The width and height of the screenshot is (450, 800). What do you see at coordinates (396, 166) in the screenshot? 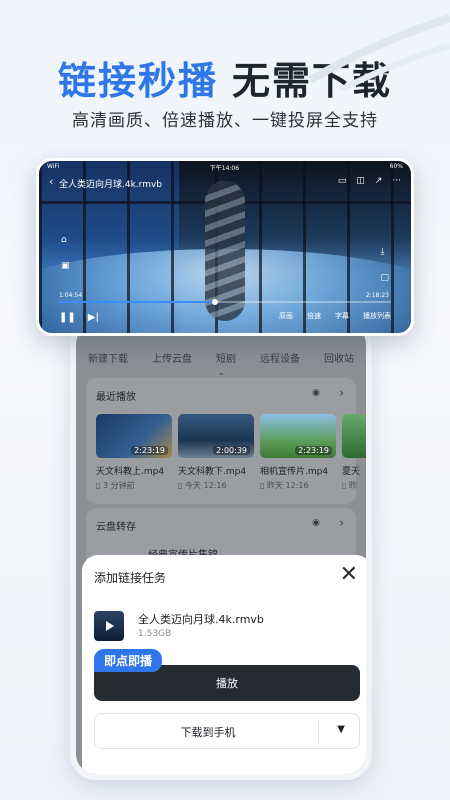
I see `battery: 60%` at bounding box center [396, 166].